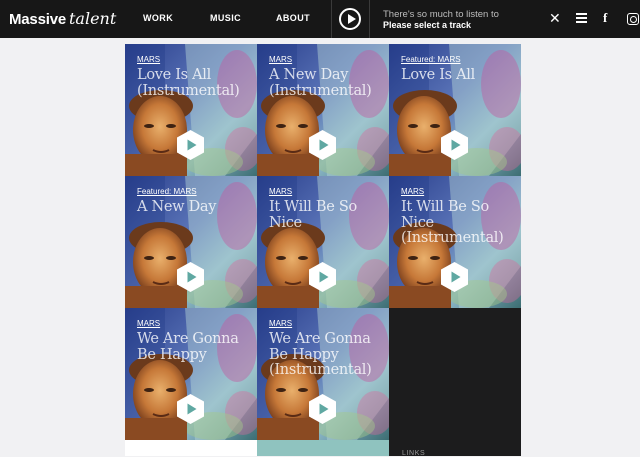 The height and width of the screenshot is (457, 640). Describe the element at coordinates (427, 25) in the screenshot. I see `now-playing-track: Please select a track` at that location.